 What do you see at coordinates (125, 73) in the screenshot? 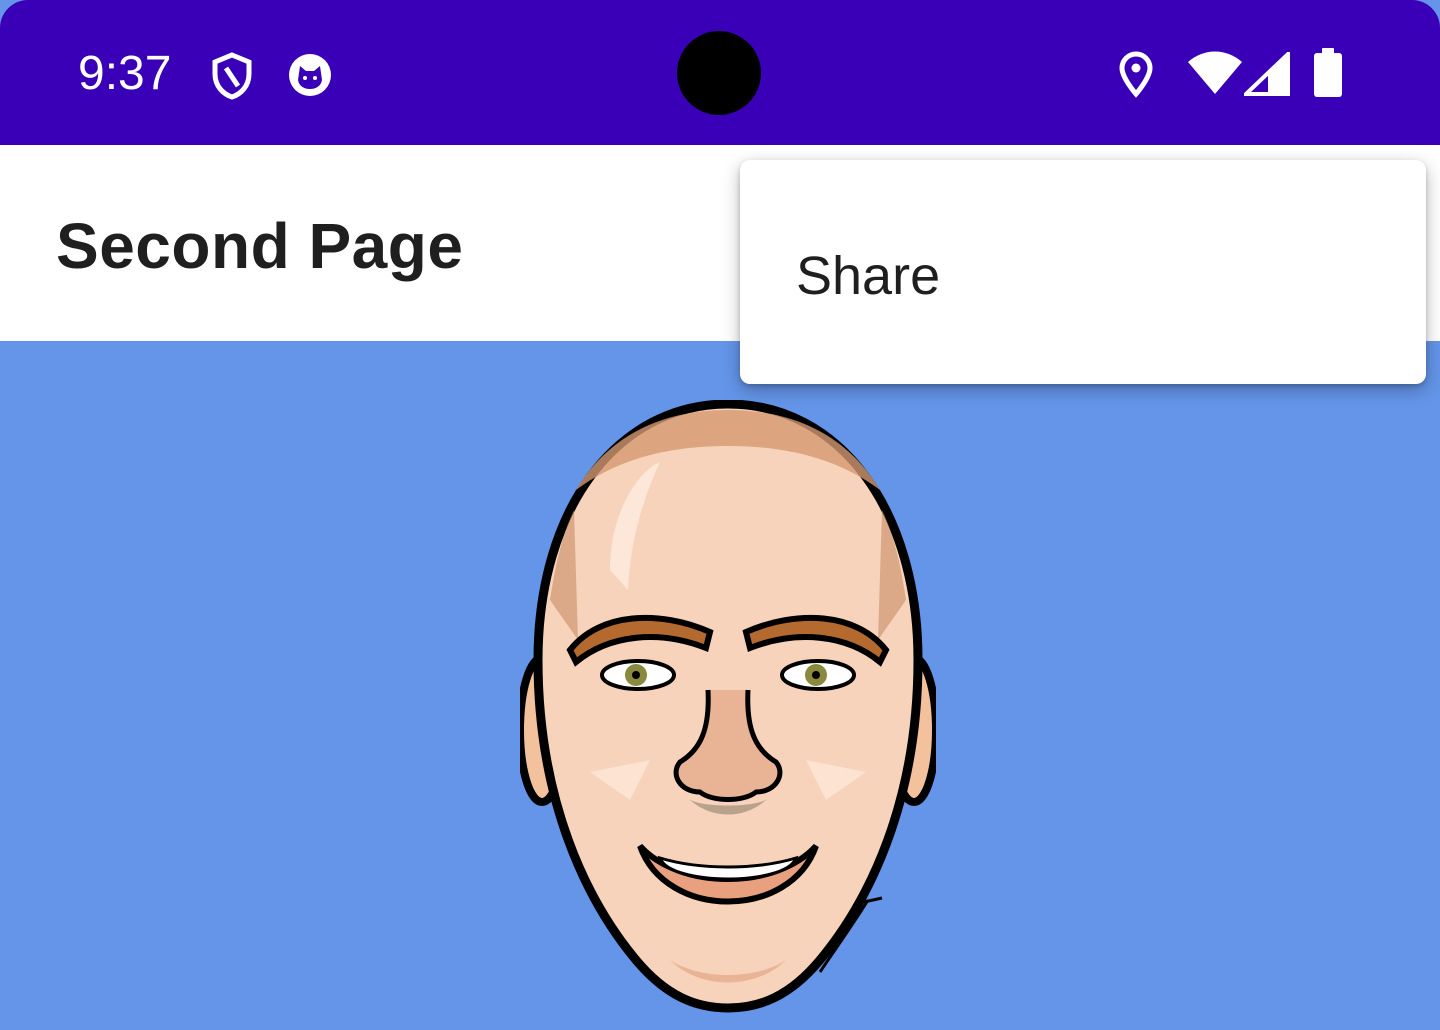
I see `status-time: 9:37` at bounding box center [125, 73].